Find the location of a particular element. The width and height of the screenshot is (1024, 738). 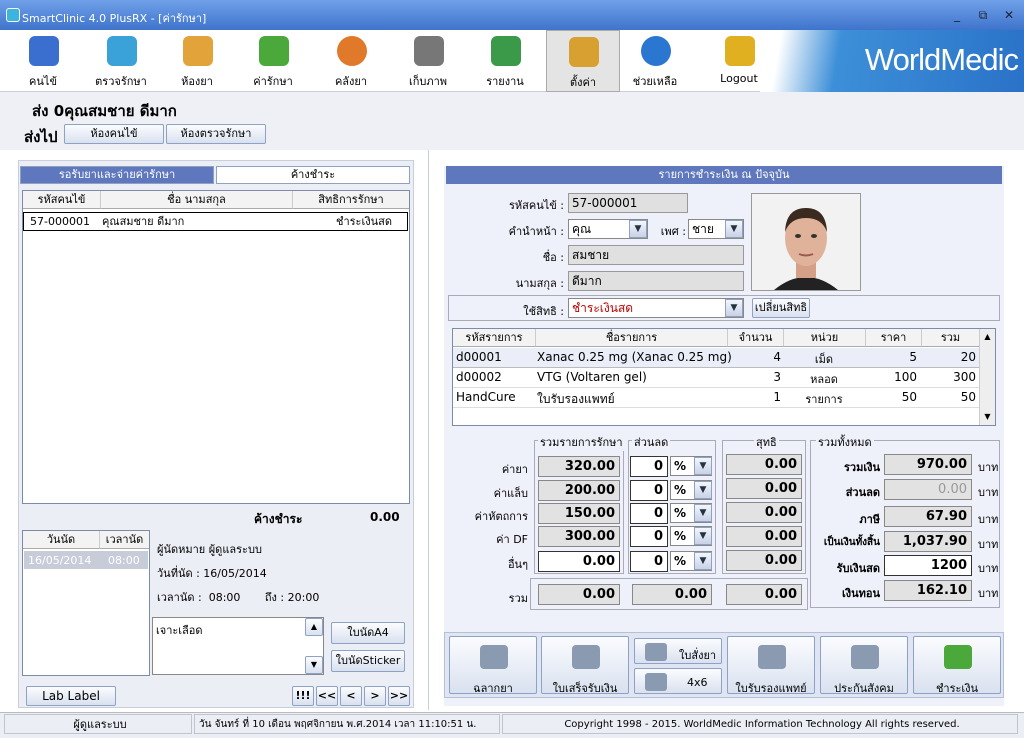

items-scrollbar: ▲ ▼ is located at coordinates (987, 377).